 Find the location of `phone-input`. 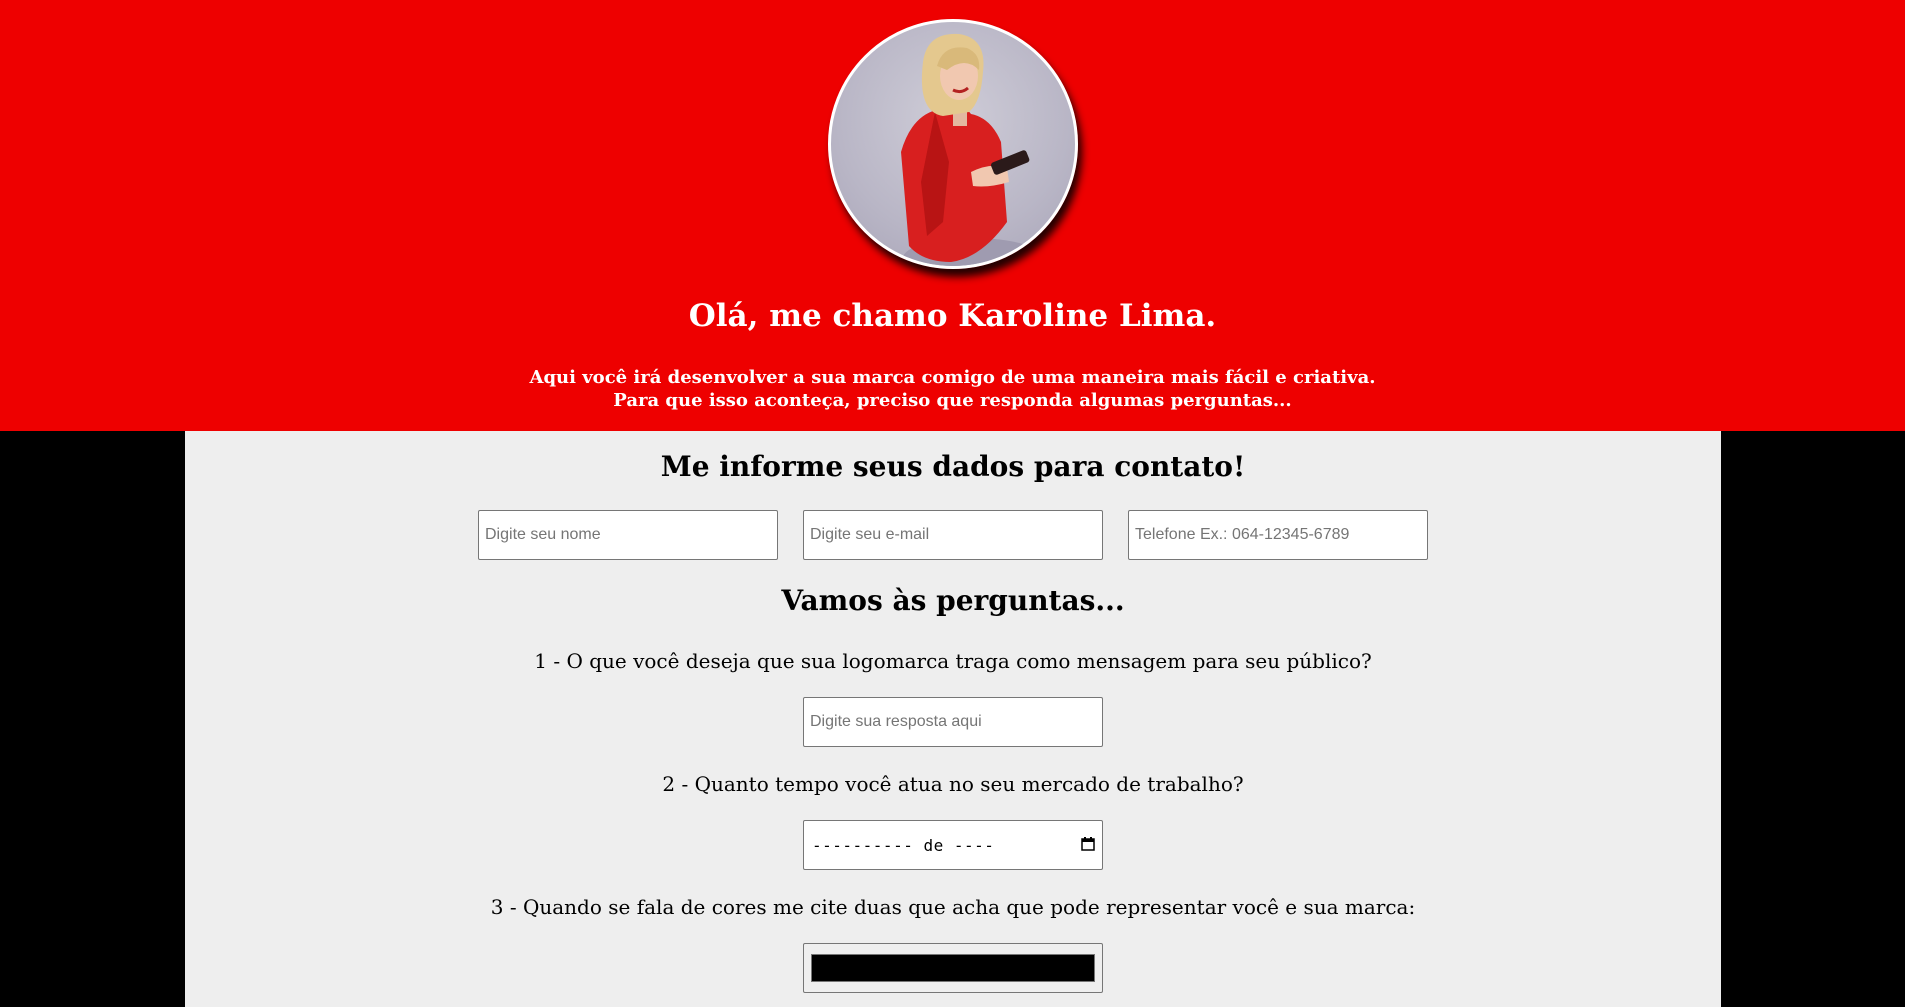

phone-input is located at coordinates (1278, 535).